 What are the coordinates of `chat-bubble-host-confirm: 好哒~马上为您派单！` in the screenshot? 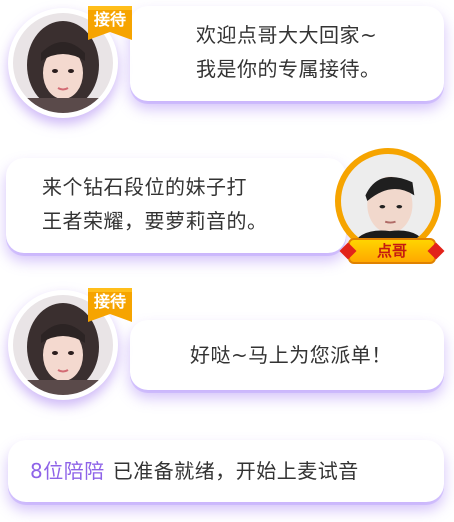 It's located at (287, 355).